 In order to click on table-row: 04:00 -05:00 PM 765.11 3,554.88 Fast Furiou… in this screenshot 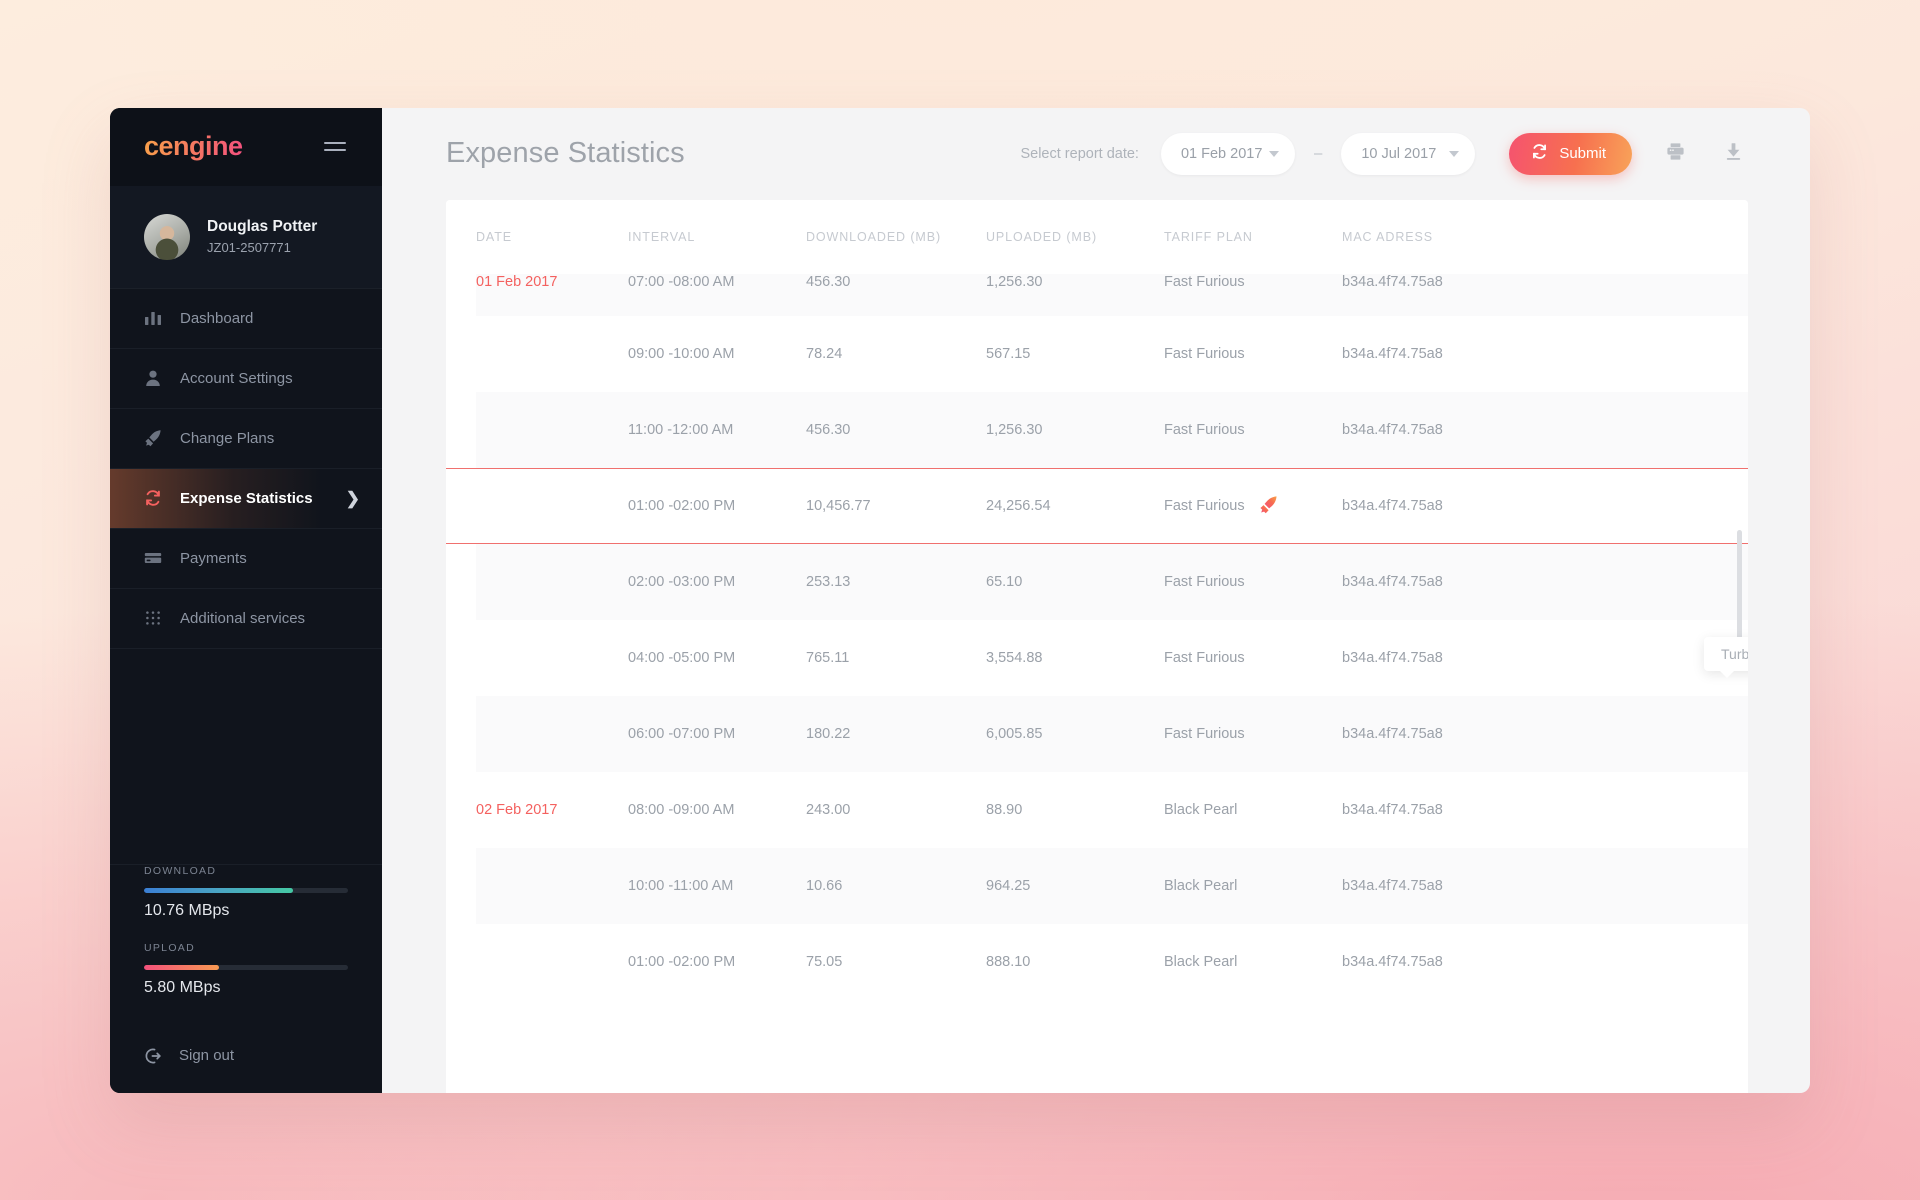, I will do `click(1112, 658)`.